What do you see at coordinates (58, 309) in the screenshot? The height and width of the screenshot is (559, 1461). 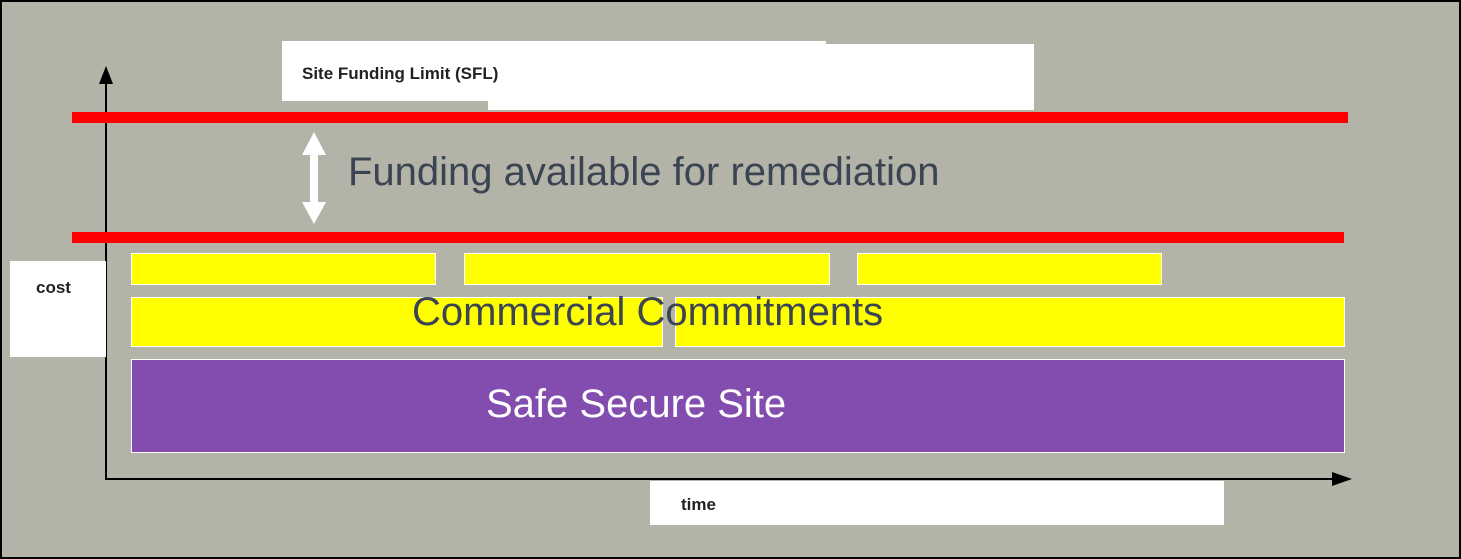 I see `cost-label-box` at bounding box center [58, 309].